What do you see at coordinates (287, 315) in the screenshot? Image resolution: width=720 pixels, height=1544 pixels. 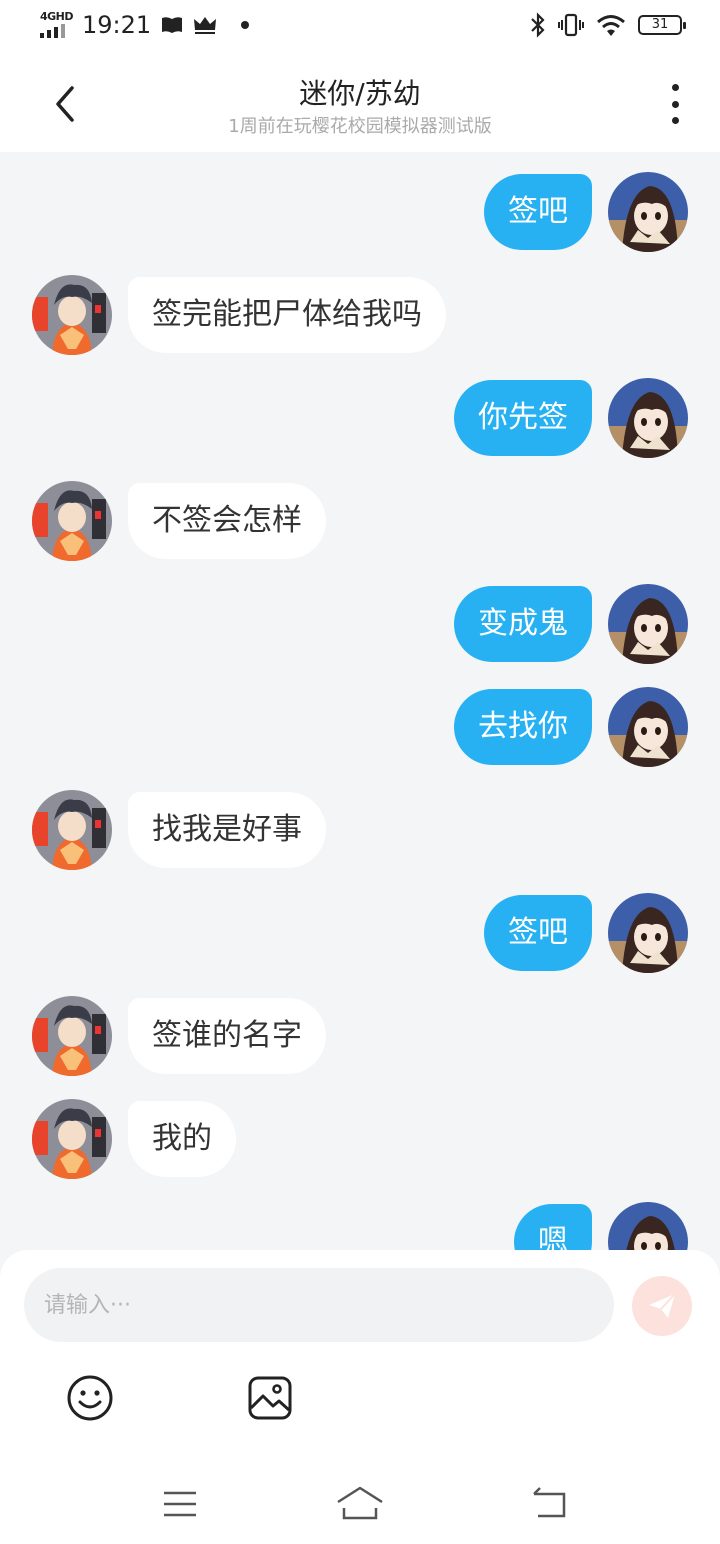 I see `message-bubble: 签完能把尸体给我吗` at bounding box center [287, 315].